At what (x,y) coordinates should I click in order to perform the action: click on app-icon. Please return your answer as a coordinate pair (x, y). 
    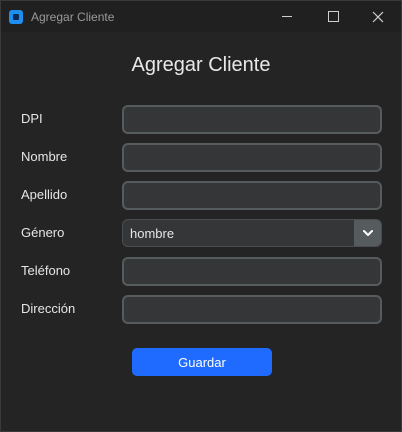
    Looking at the image, I should click on (16, 16).